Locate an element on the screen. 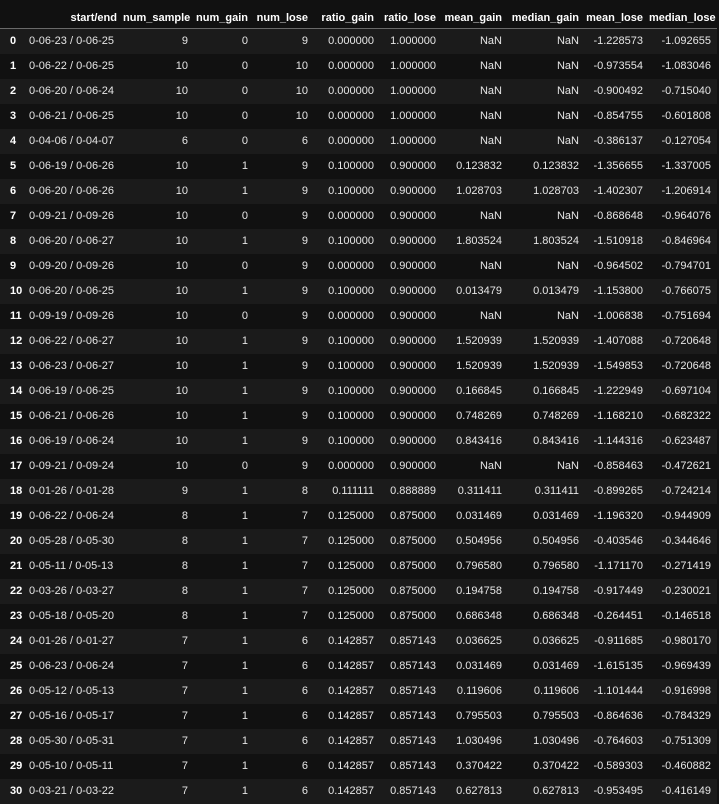  table-cell: -1.407088 is located at coordinates (618, 341).